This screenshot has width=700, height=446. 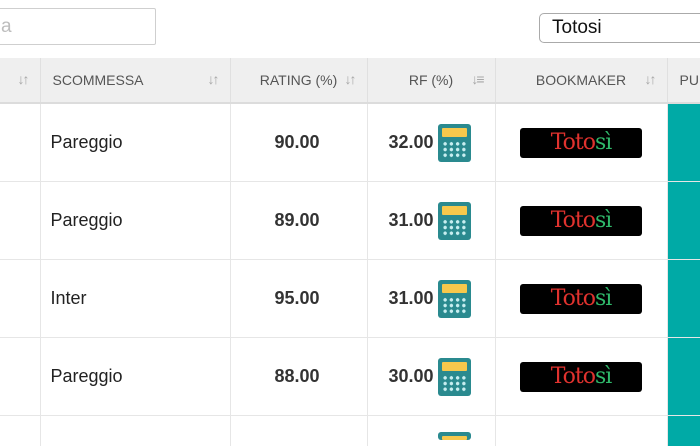 What do you see at coordinates (581, 80) in the screenshot?
I see `column-header-bookmaker: BOOKMAKER↓↑` at bounding box center [581, 80].